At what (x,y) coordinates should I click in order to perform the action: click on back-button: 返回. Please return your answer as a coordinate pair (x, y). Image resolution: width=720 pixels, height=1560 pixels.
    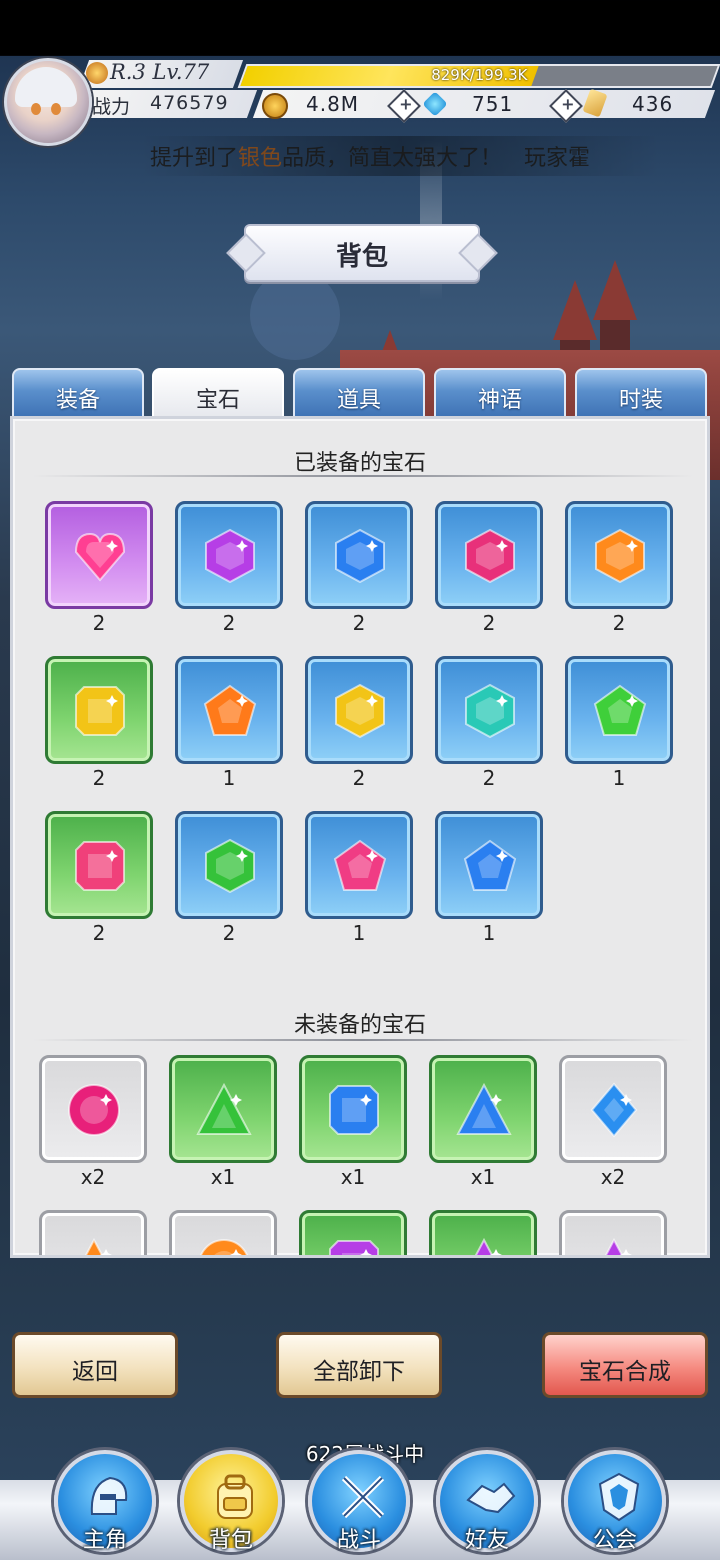
    Looking at the image, I should click on (95, 1365).